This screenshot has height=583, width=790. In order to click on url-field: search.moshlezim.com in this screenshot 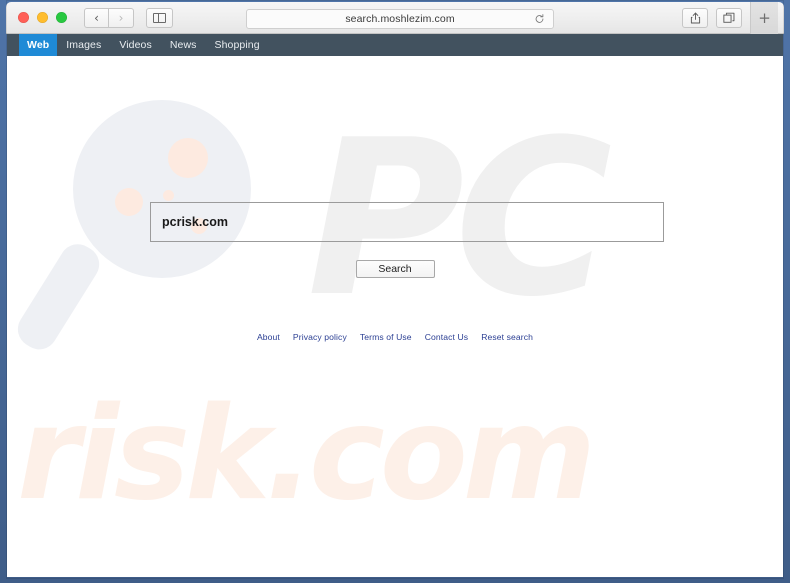, I will do `click(400, 19)`.